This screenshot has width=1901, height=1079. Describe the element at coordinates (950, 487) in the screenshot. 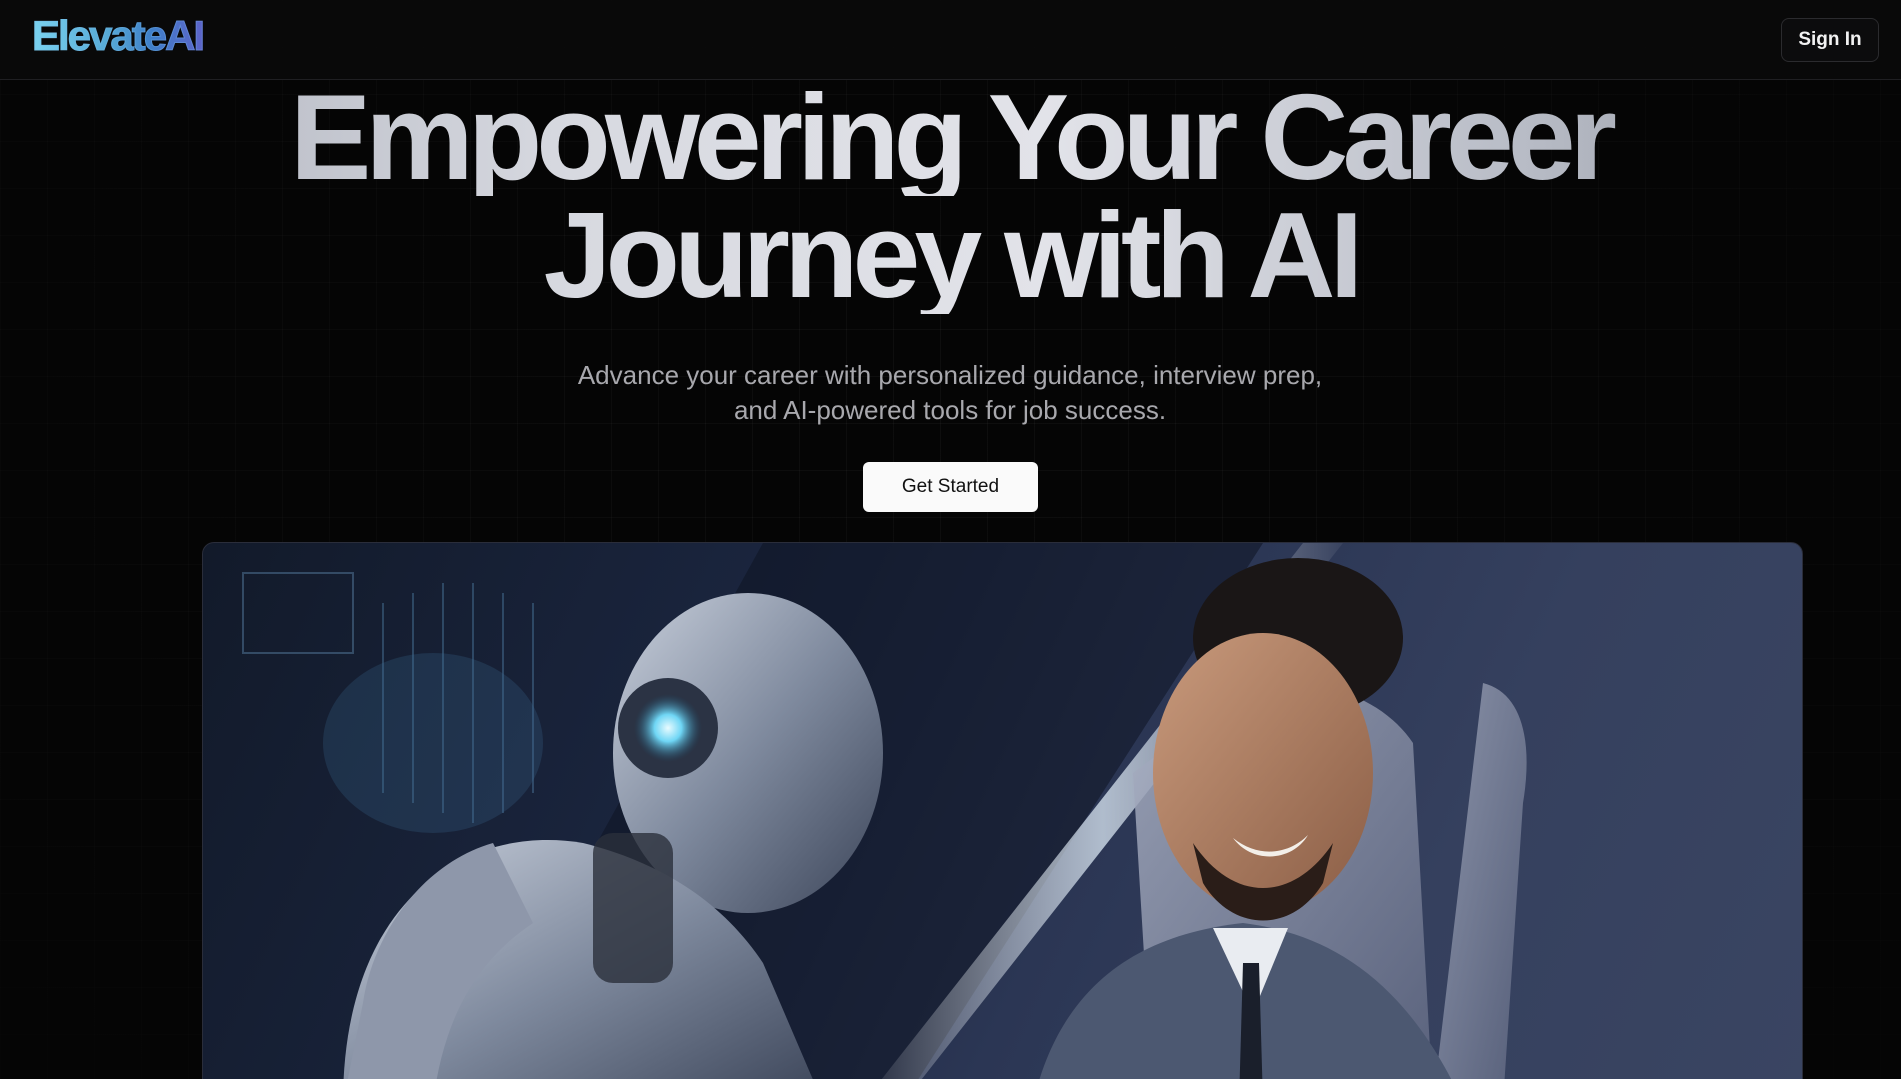

I see `get-started-button: Get Started` at that location.